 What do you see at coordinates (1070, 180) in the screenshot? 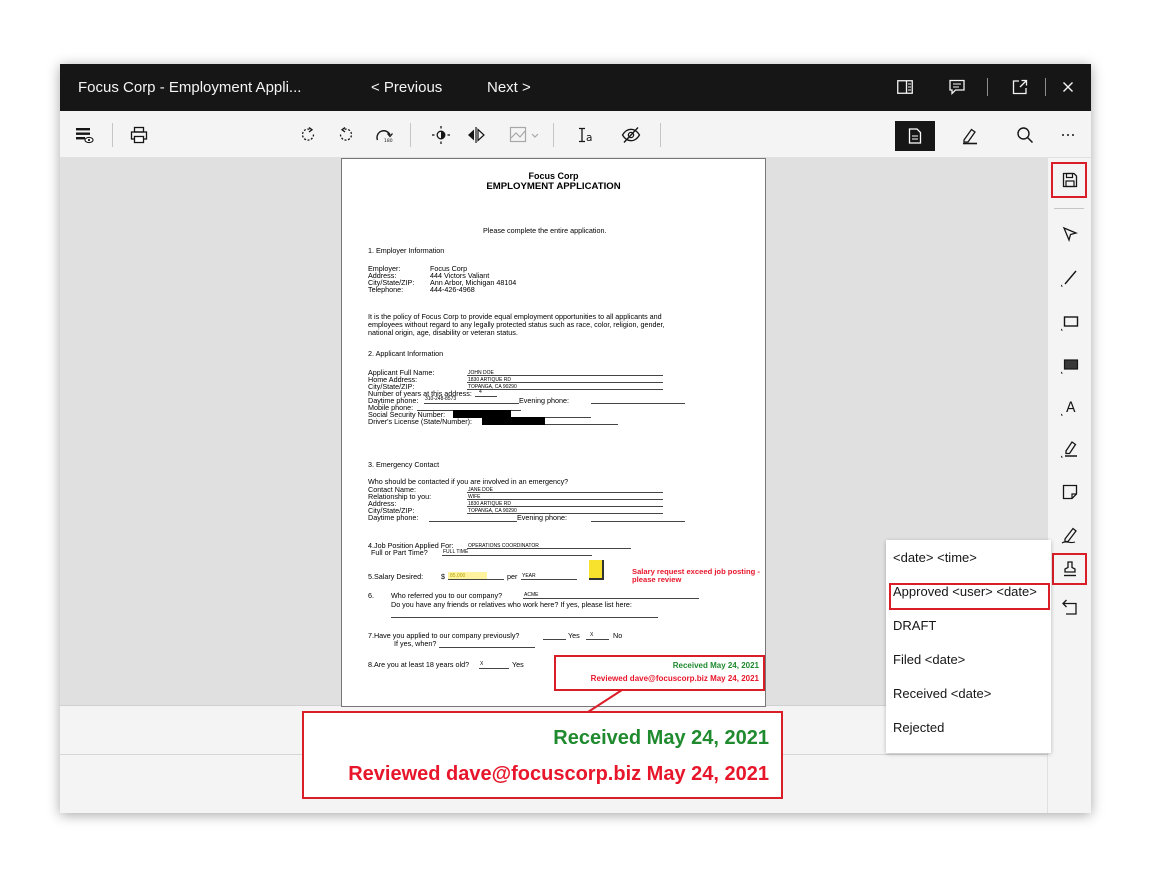
I see `save-icon` at bounding box center [1070, 180].